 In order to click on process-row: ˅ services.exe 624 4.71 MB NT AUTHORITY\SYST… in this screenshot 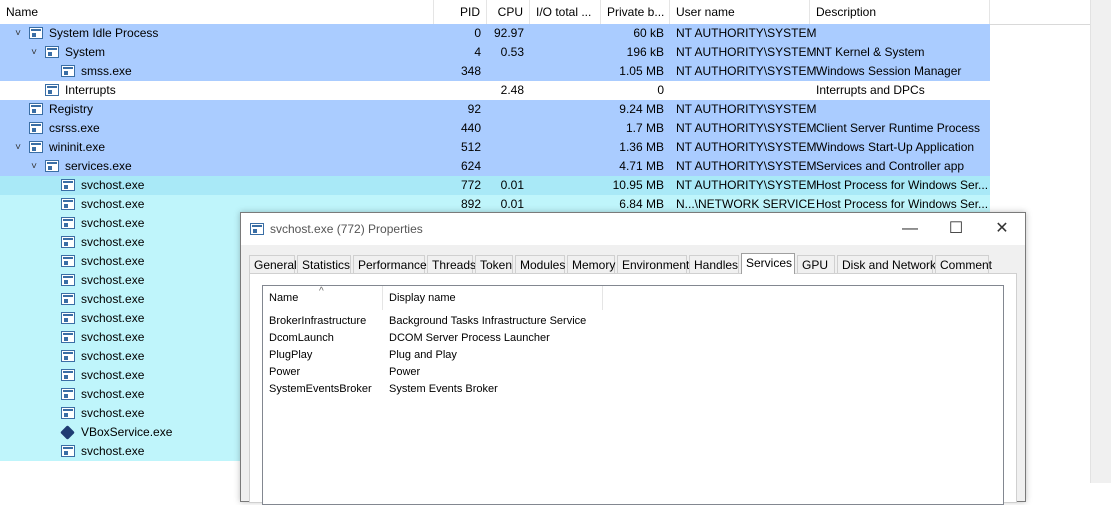, I will do `click(495, 166)`.